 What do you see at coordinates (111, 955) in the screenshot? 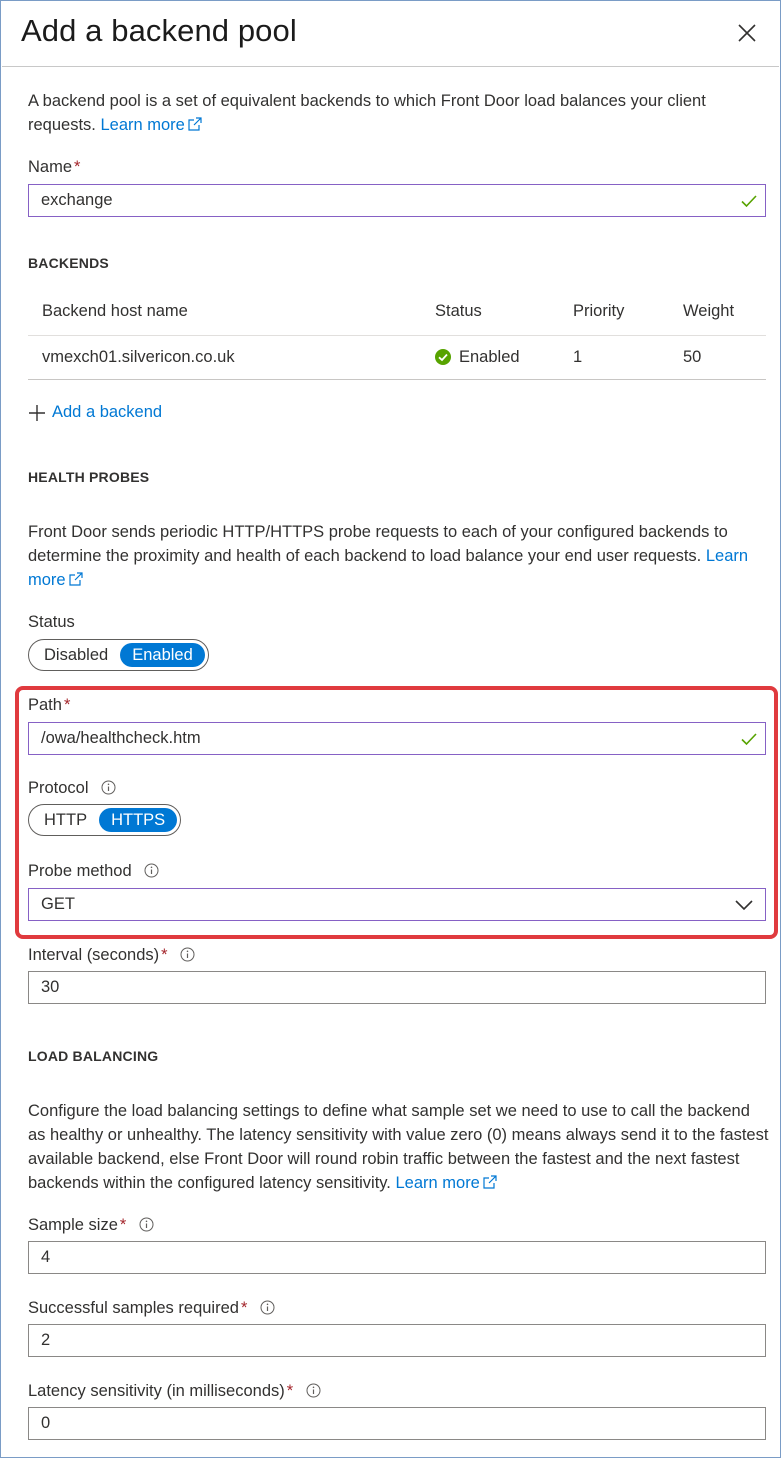
I see `interval-label: Interval (seconds) *` at bounding box center [111, 955].